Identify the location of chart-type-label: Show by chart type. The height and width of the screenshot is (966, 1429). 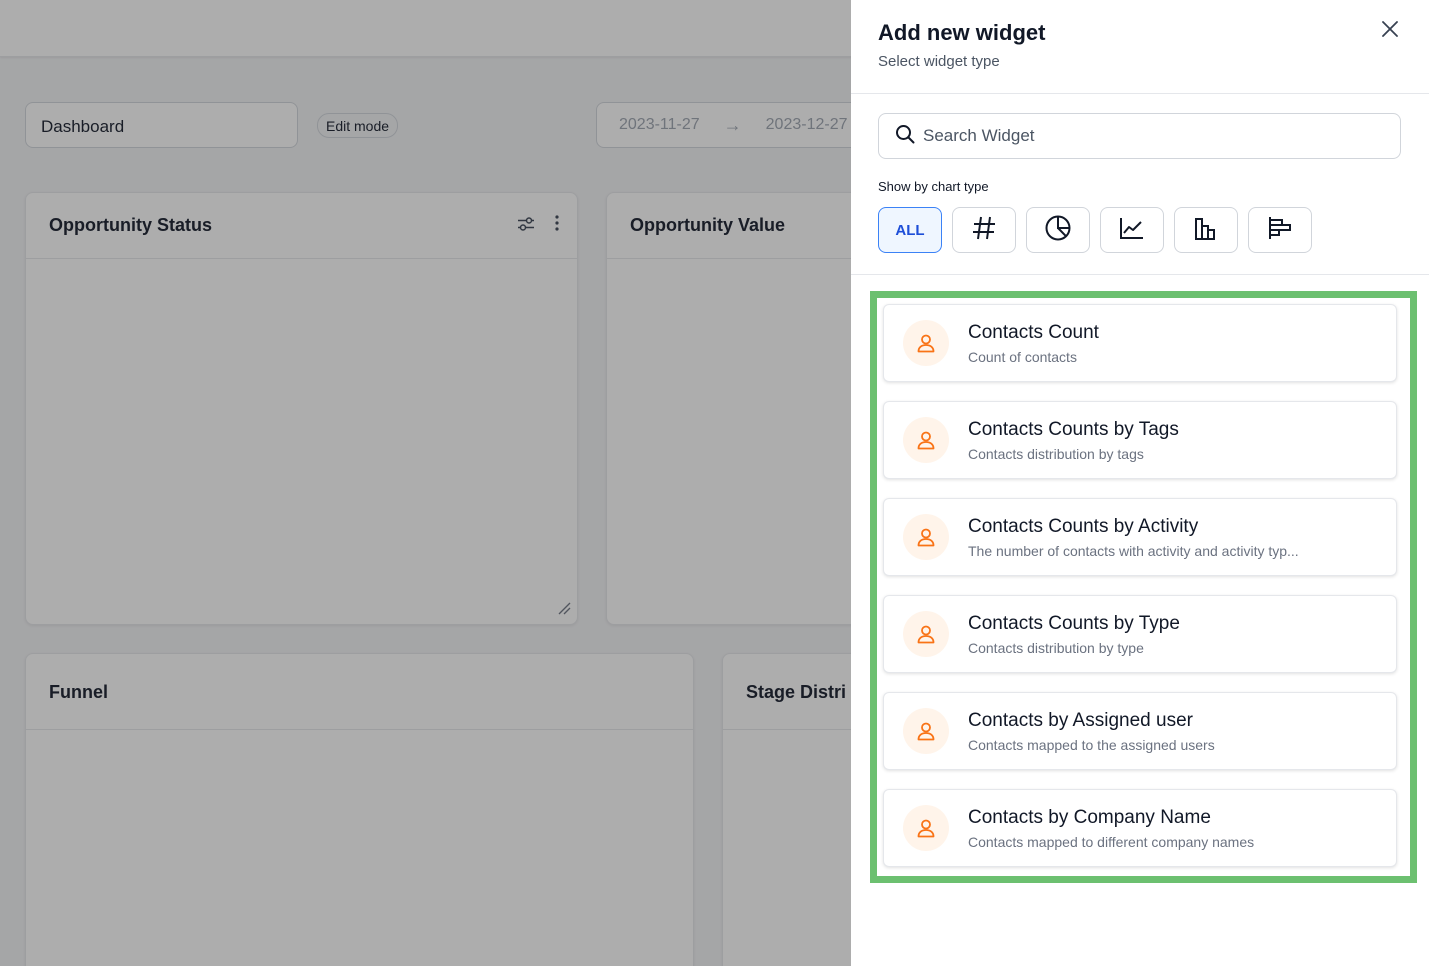
(933, 186).